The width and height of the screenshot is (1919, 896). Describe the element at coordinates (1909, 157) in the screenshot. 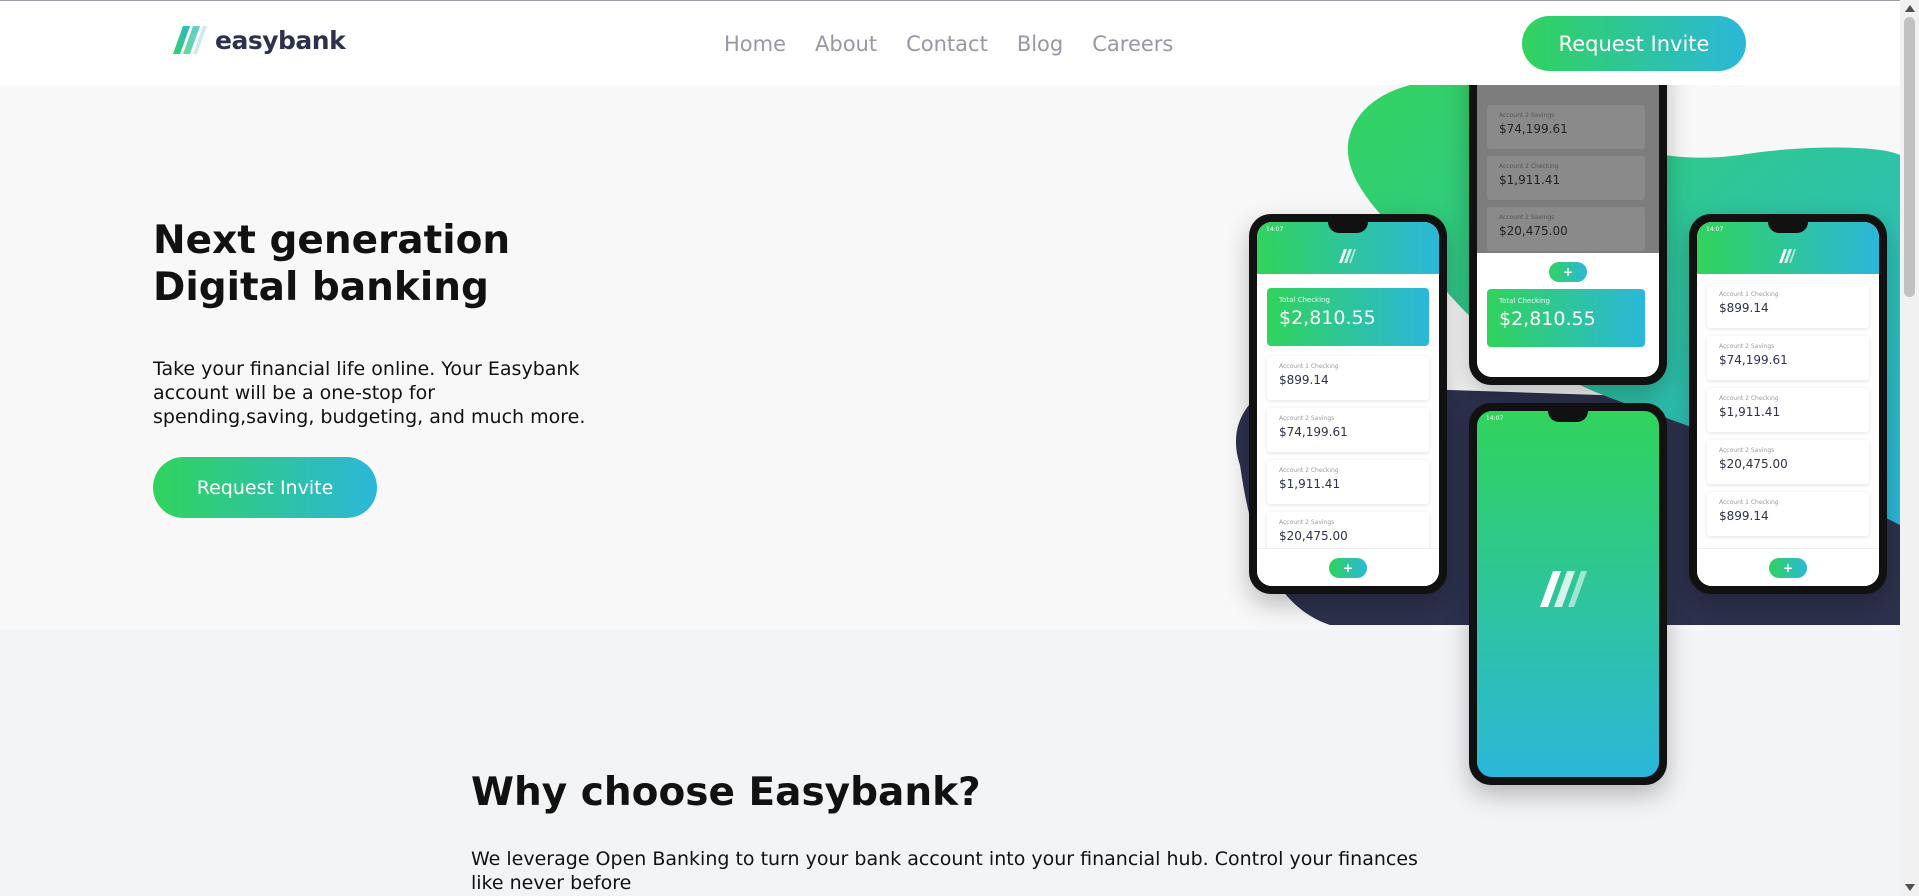

I see `scrollbar-thumb` at that location.